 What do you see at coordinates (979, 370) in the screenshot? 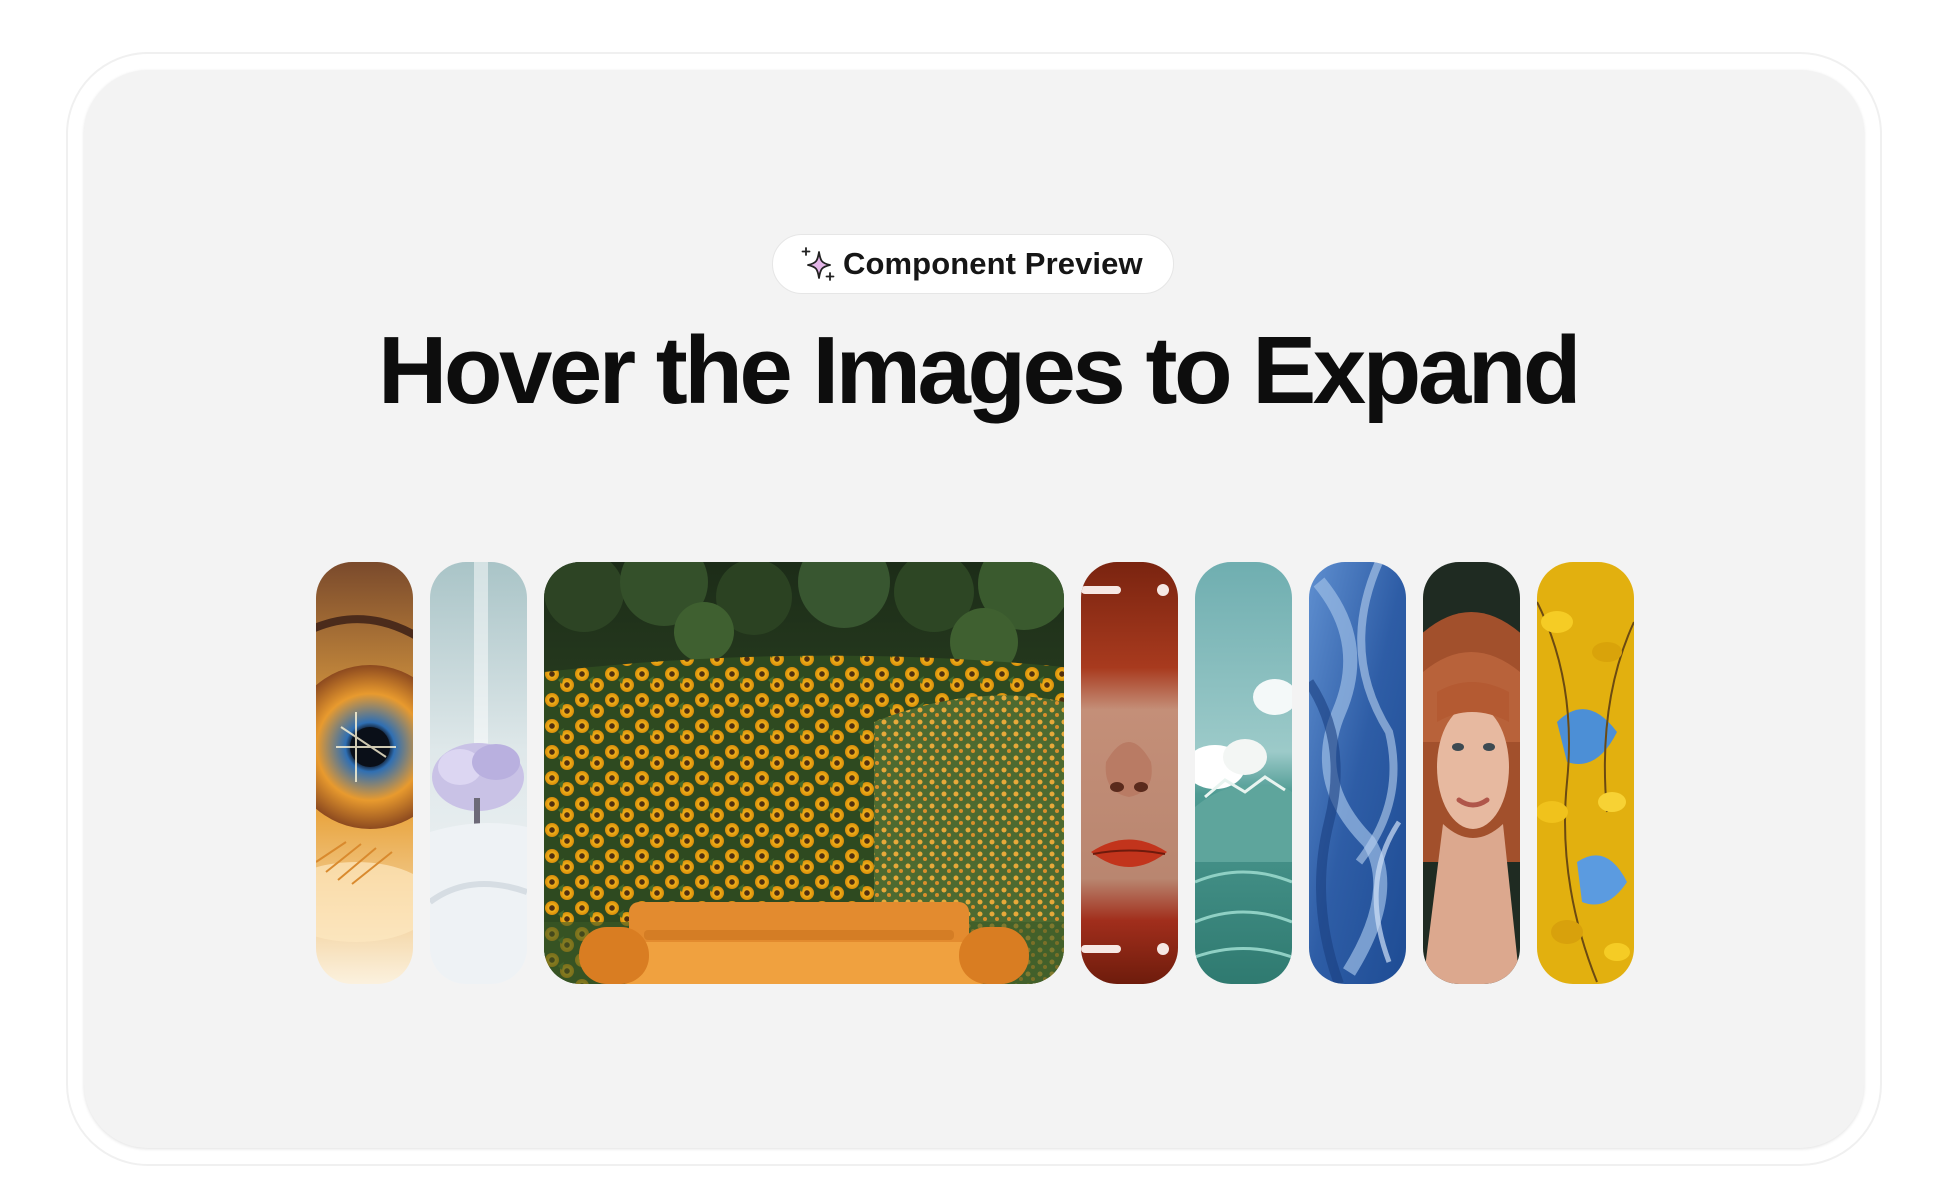
I see `page-title: Hover the Images to Expand` at bounding box center [979, 370].